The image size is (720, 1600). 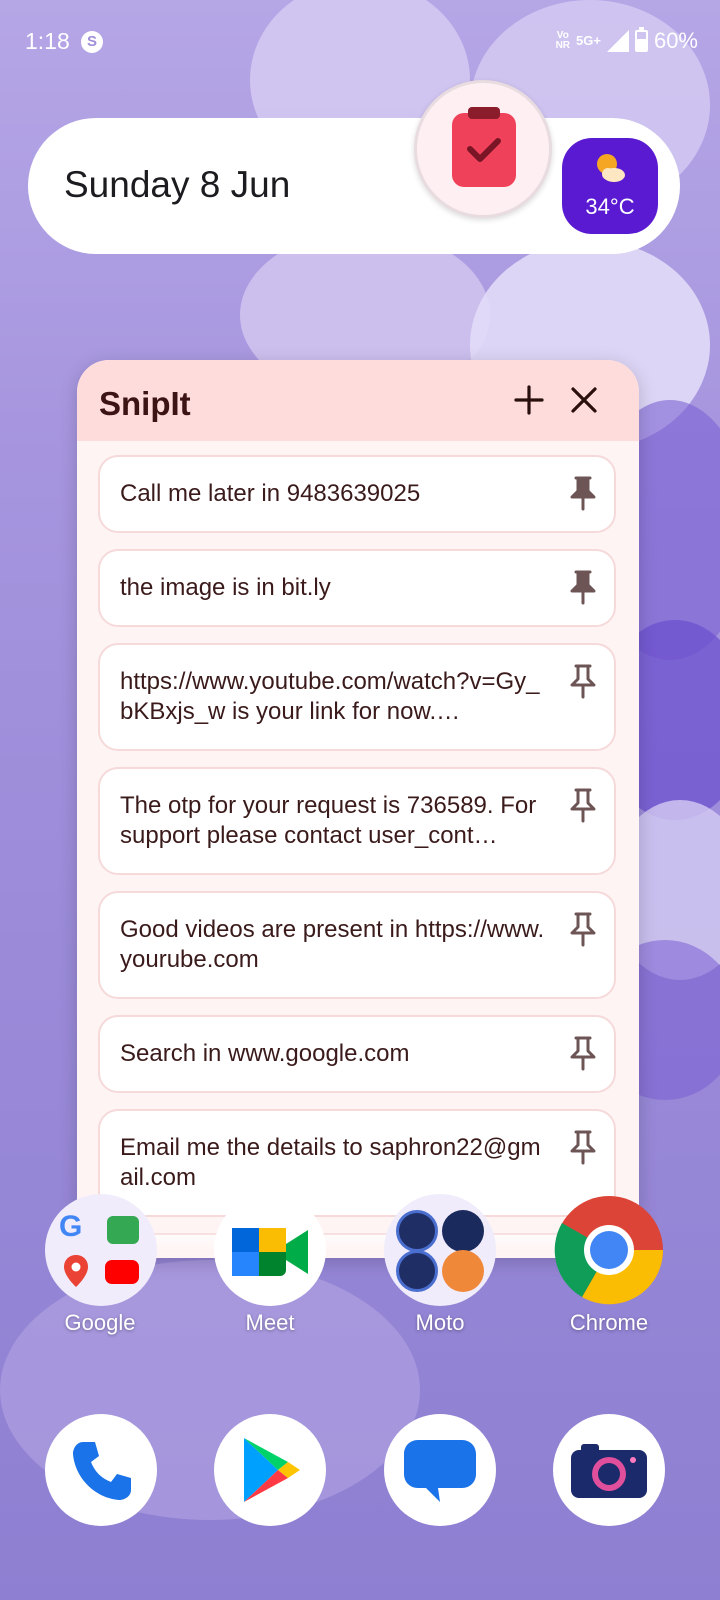 I want to click on partly-cloudy-icon, so click(x=611, y=168).